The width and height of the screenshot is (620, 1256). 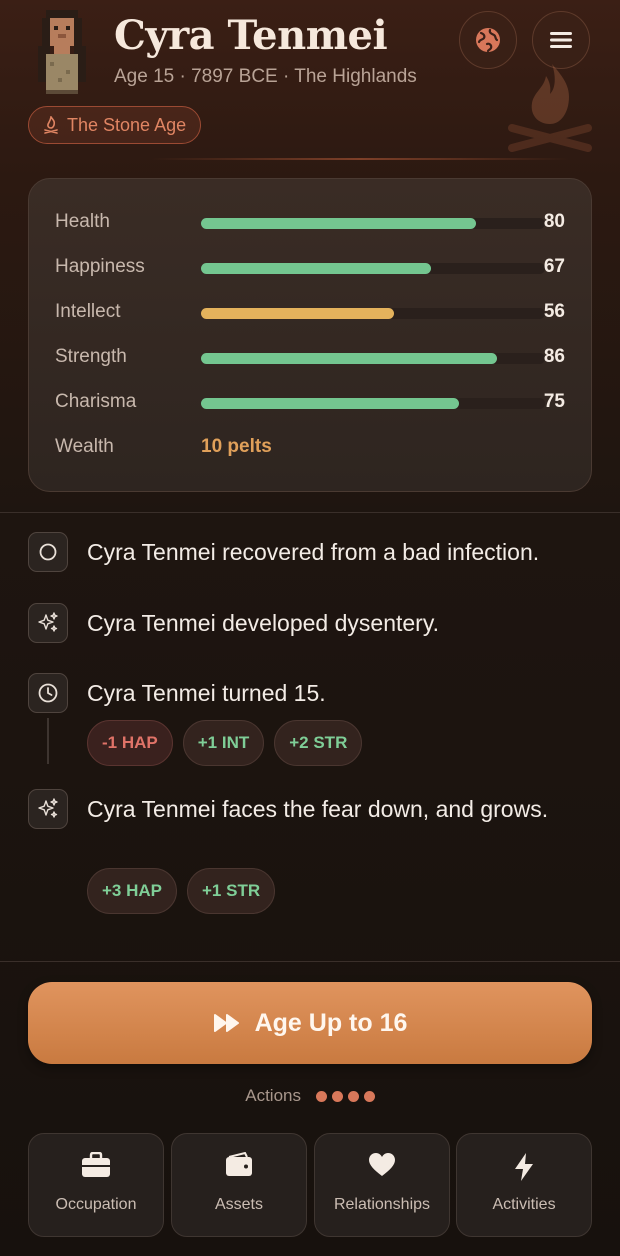 I want to click on stat-row-happiness: Happiness 67, so click(x=310, y=268).